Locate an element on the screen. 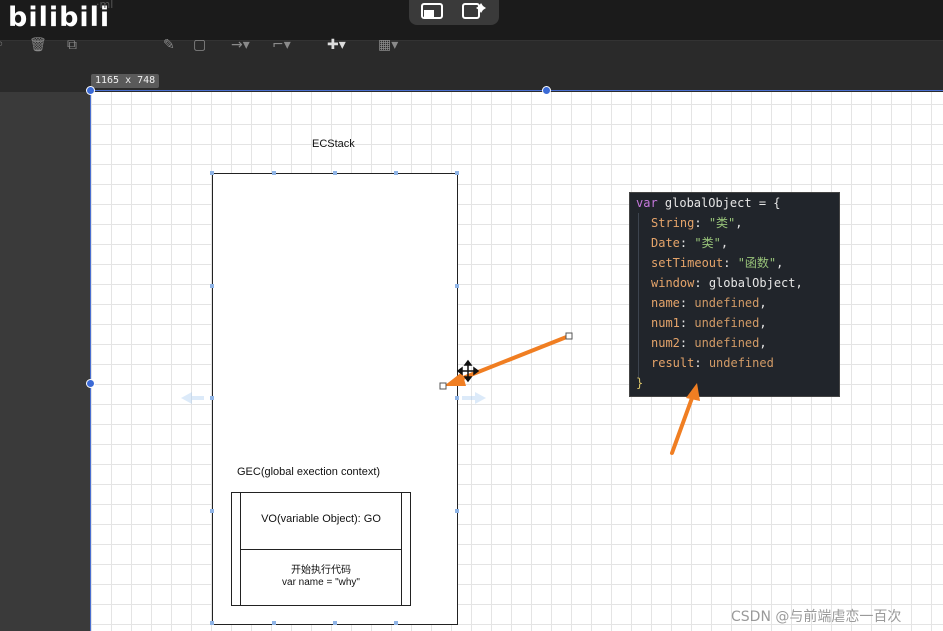 The width and height of the screenshot is (943, 631). line-color-icon: ✎ is located at coordinates (169, 45).